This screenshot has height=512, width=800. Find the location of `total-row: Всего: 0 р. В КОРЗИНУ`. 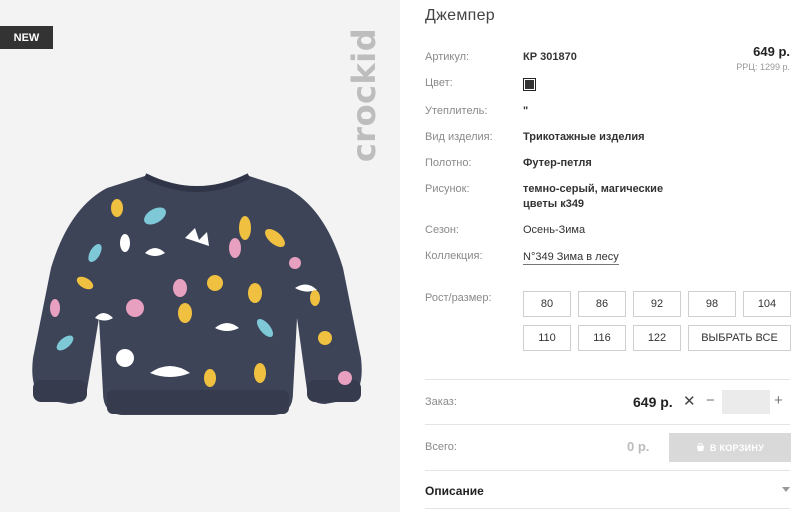

total-row: Всего: 0 р. В КОРЗИНУ is located at coordinates (608, 448).